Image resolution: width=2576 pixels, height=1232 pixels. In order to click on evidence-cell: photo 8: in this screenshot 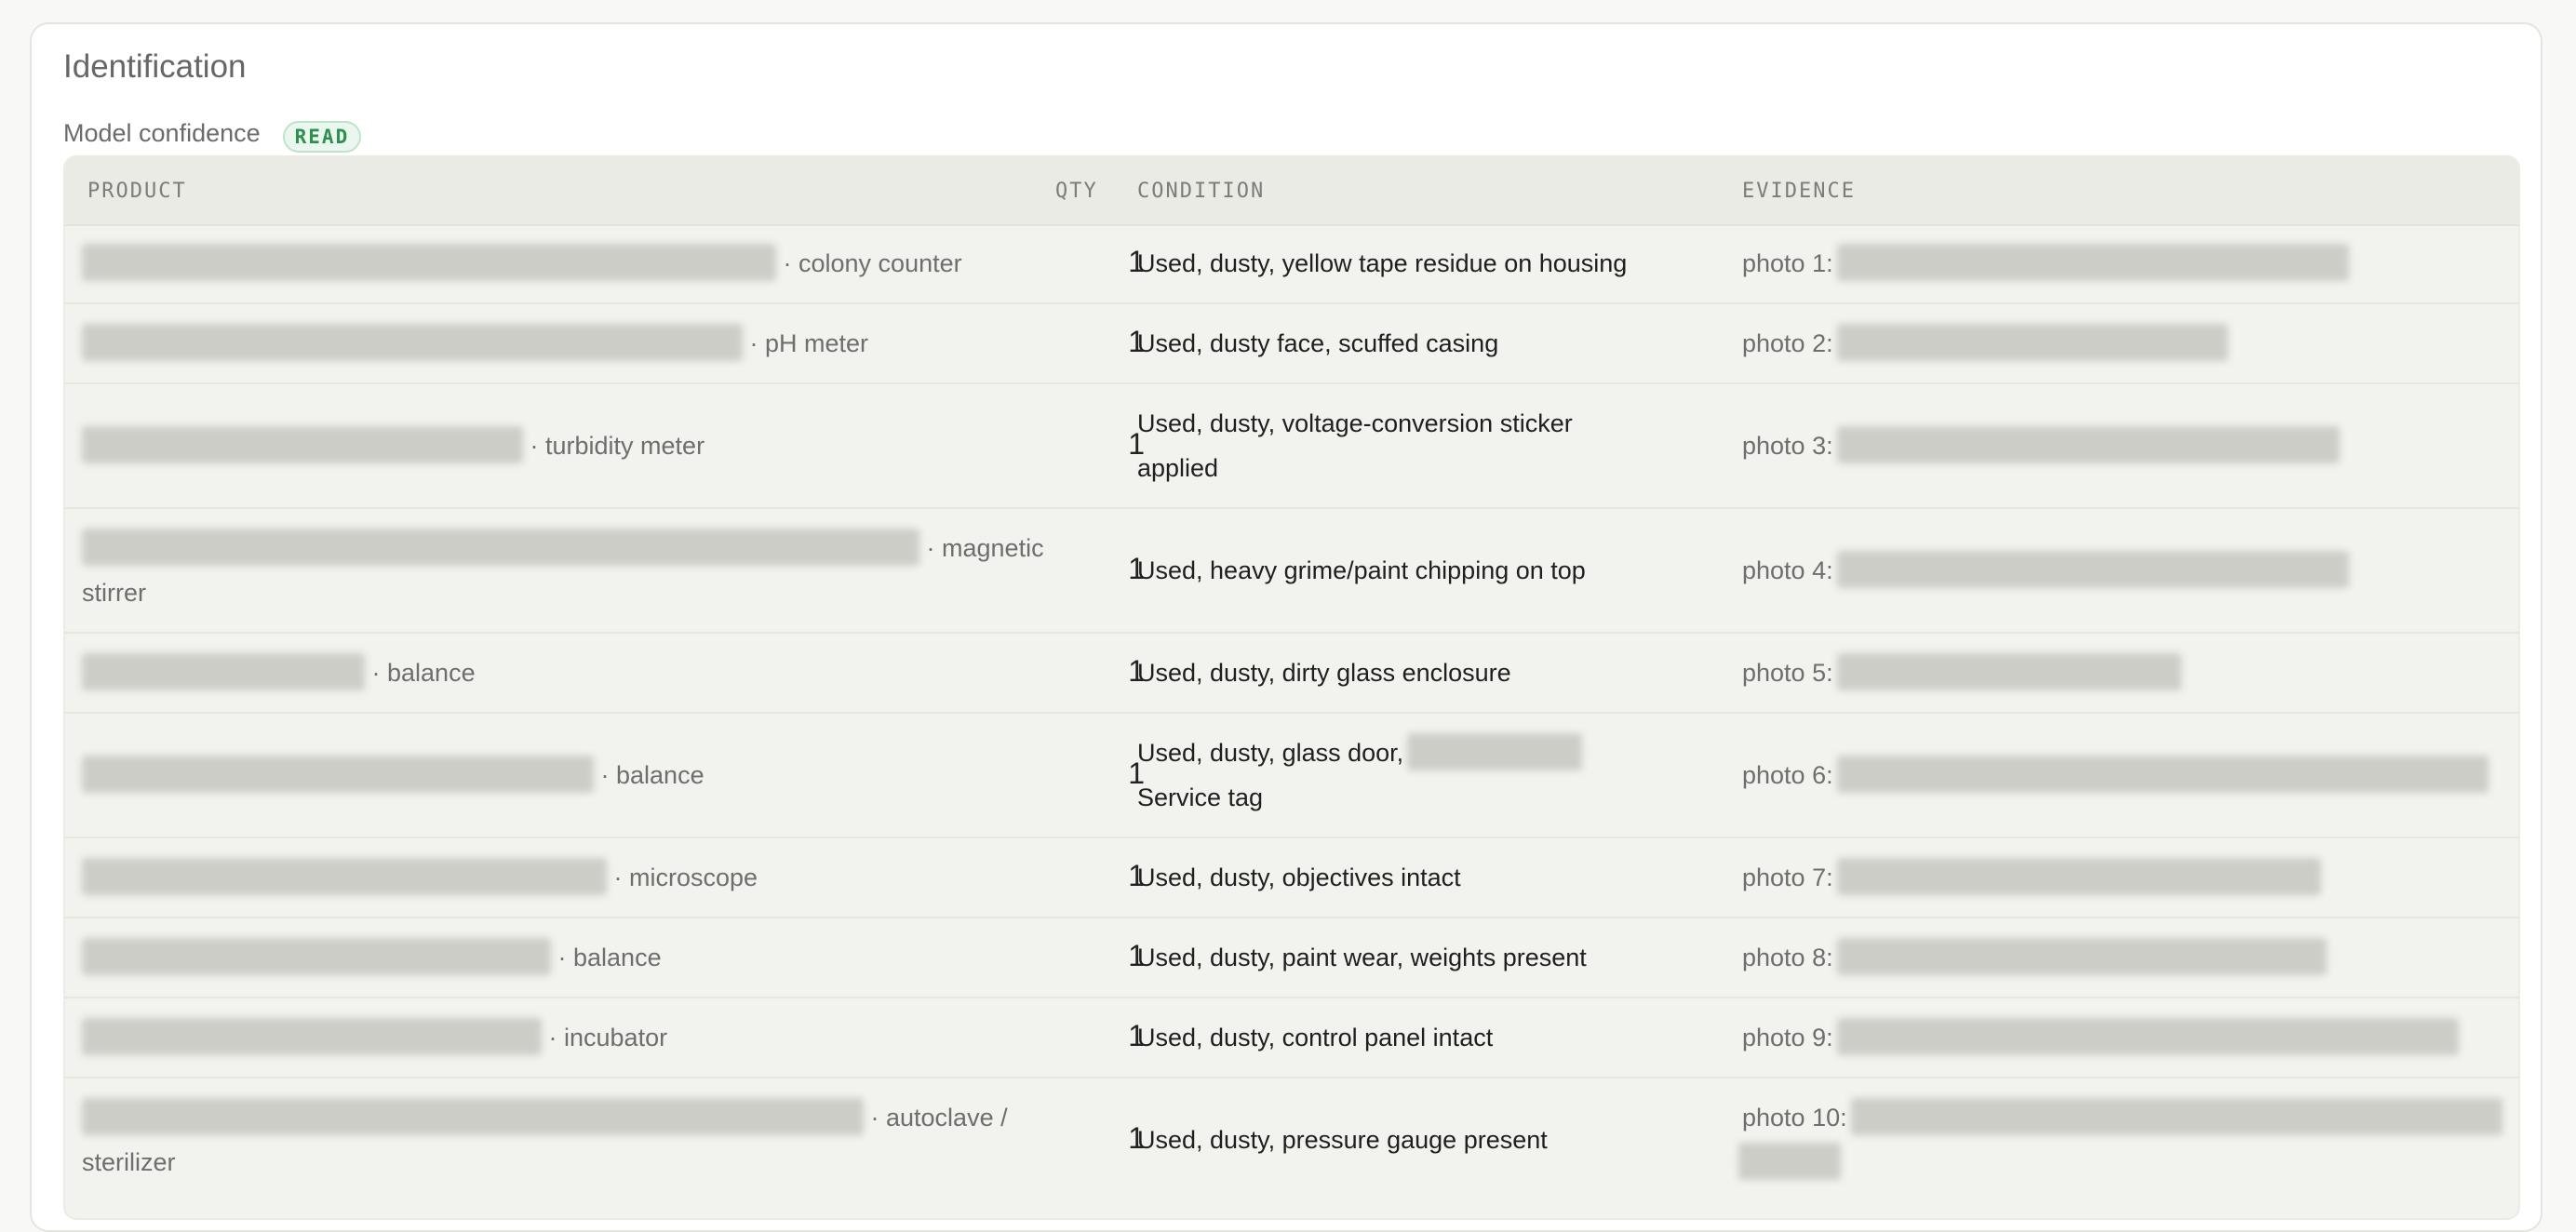, I will do `click(2123, 958)`.